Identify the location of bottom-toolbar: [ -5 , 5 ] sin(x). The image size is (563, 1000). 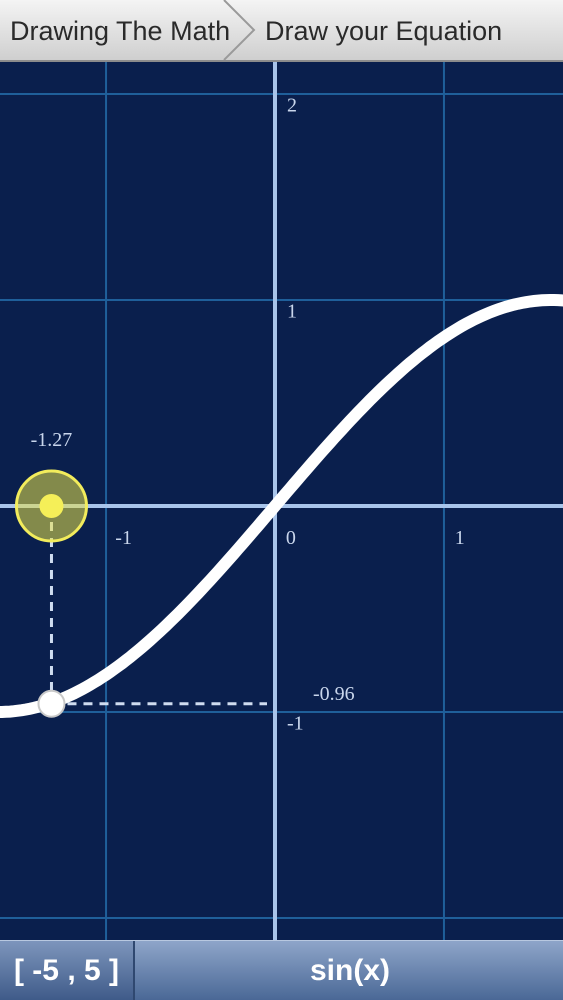
(281, 970).